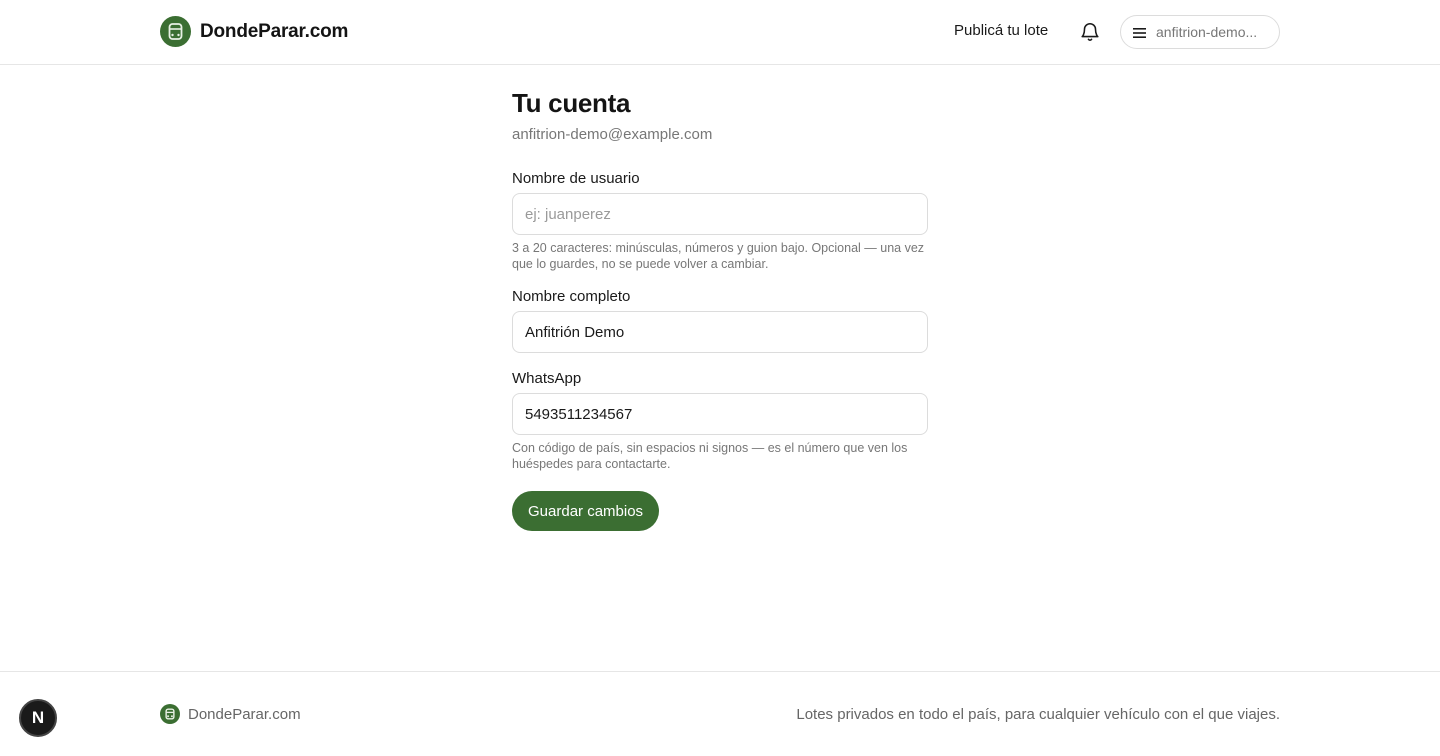 The width and height of the screenshot is (1440, 756). I want to click on publish-lot-link: Publicá tu lote, so click(1001, 30).